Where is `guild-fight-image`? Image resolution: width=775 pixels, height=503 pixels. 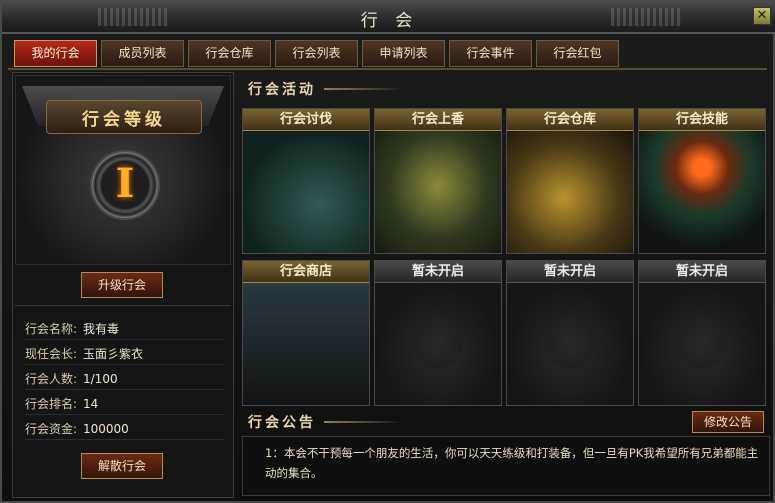 guild-fight-image is located at coordinates (306, 192).